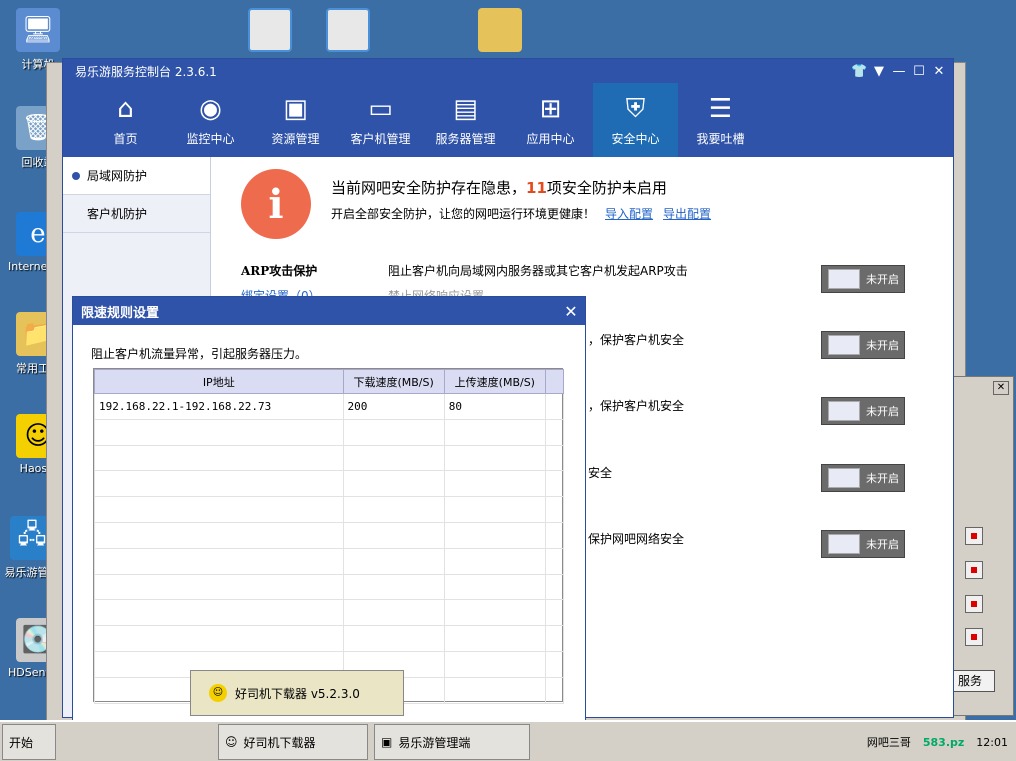 The height and width of the screenshot is (761, 1016). What do you see at coordinates (293, 742) in the screenshot?
I see `taskbar-item-downloader: ☺ 好司机下载器` at bounding box center [293, 742].